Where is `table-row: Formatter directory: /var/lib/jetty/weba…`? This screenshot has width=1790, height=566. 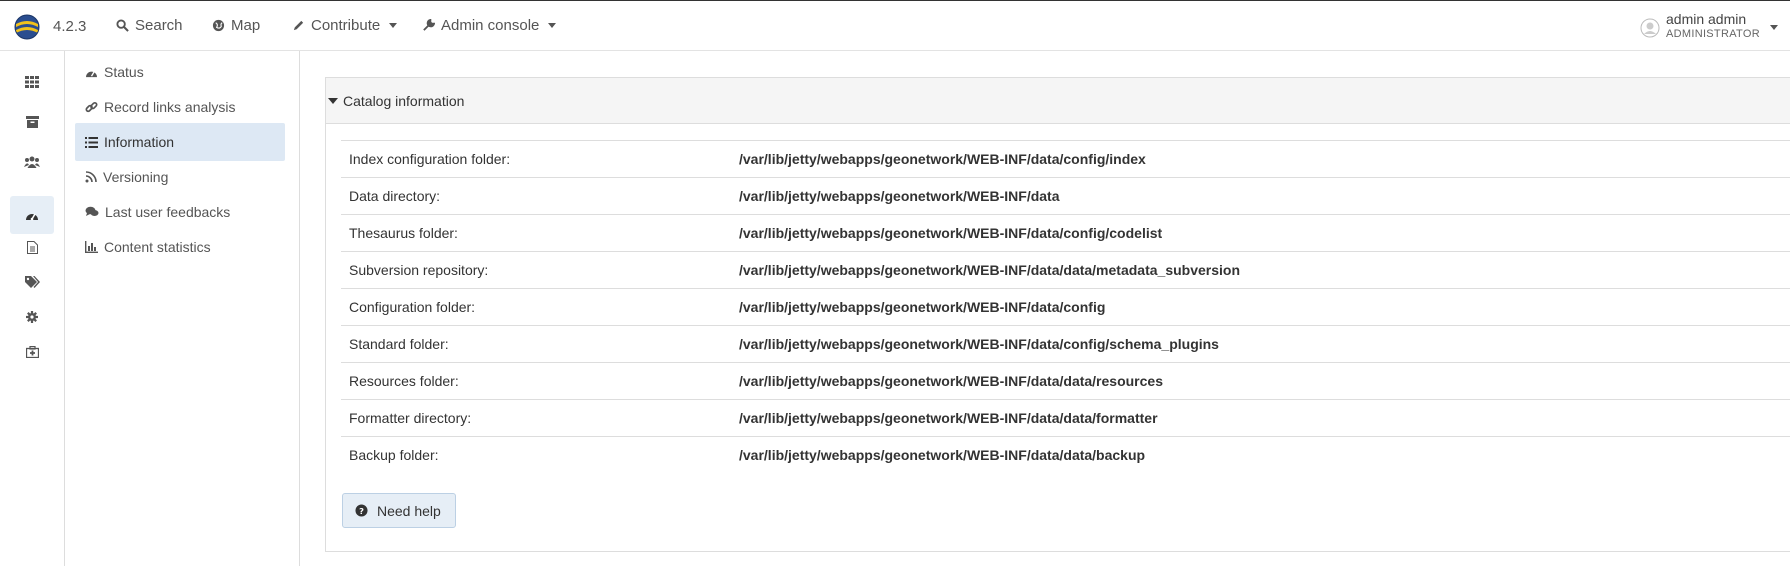 table-row: Formatter directory: /var/lib/jetty/weba… is located at coordinates (1065, 418).